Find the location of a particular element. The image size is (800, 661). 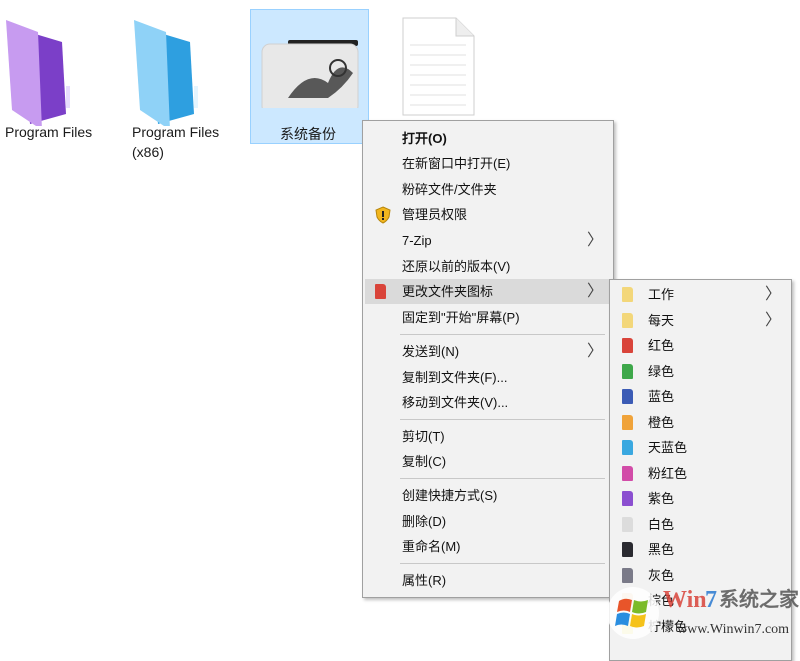

desktop-item-system-backup: 系统备份 is located at coordinates (309, 76).